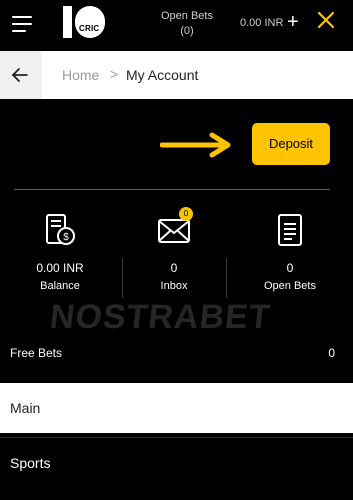  Describe the element at coordinates (326, 20) in the screenshot. I see `close-icon` at that location.